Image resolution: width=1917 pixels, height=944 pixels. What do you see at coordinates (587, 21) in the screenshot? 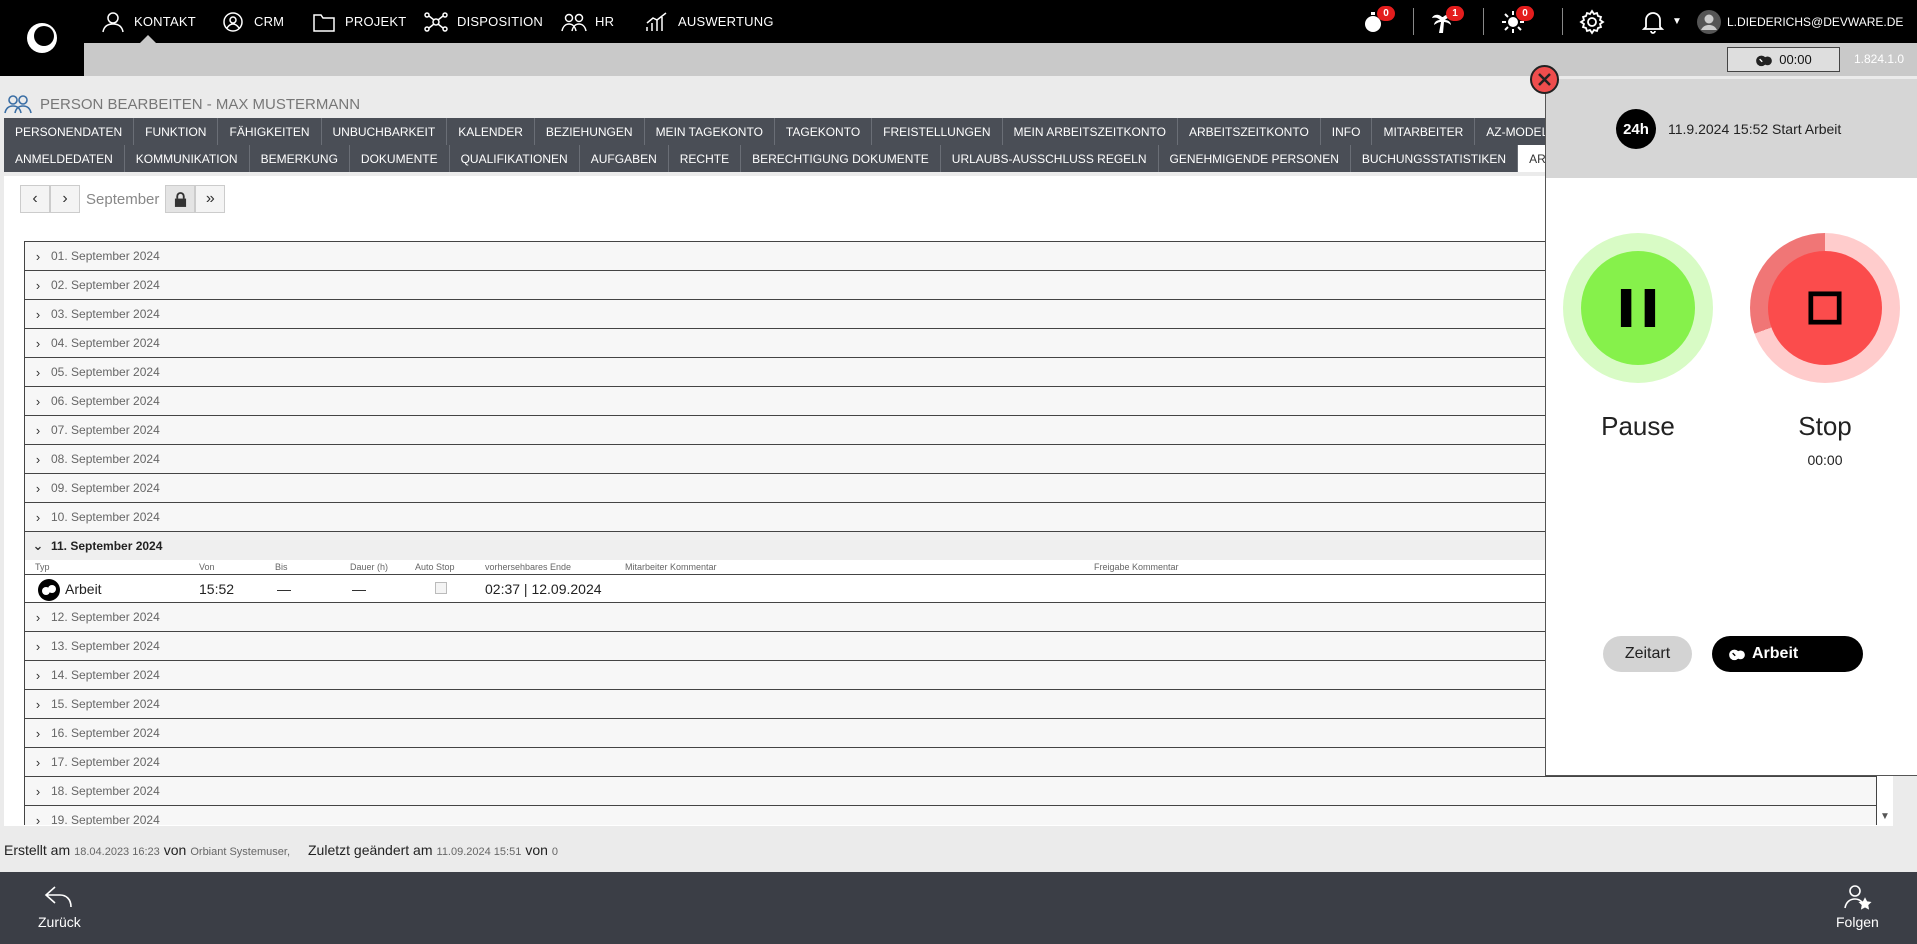
I see `nav-hr: HR` at bounding box center [587, 21].